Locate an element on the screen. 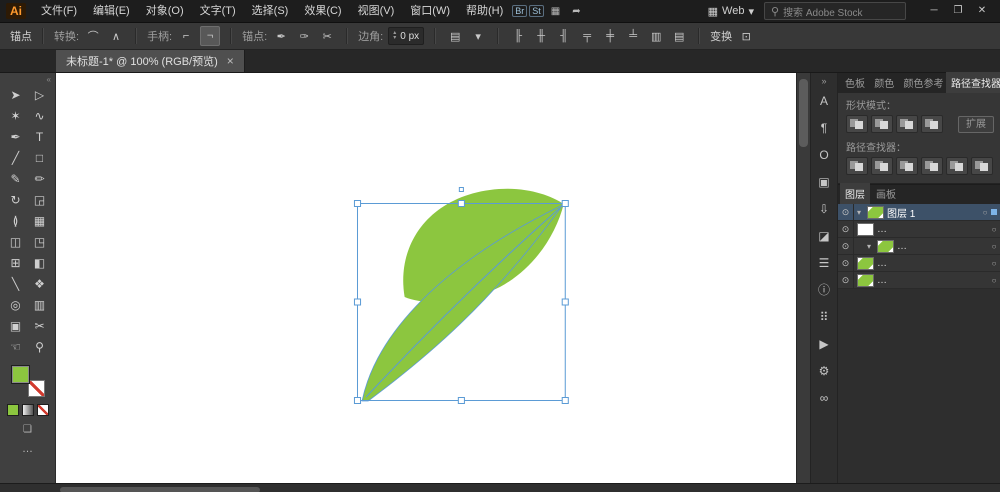 Image resolution: width=1000 pixels, height=492 pixels. rotate-tool: ↻ is located at coordinates (16, 199).